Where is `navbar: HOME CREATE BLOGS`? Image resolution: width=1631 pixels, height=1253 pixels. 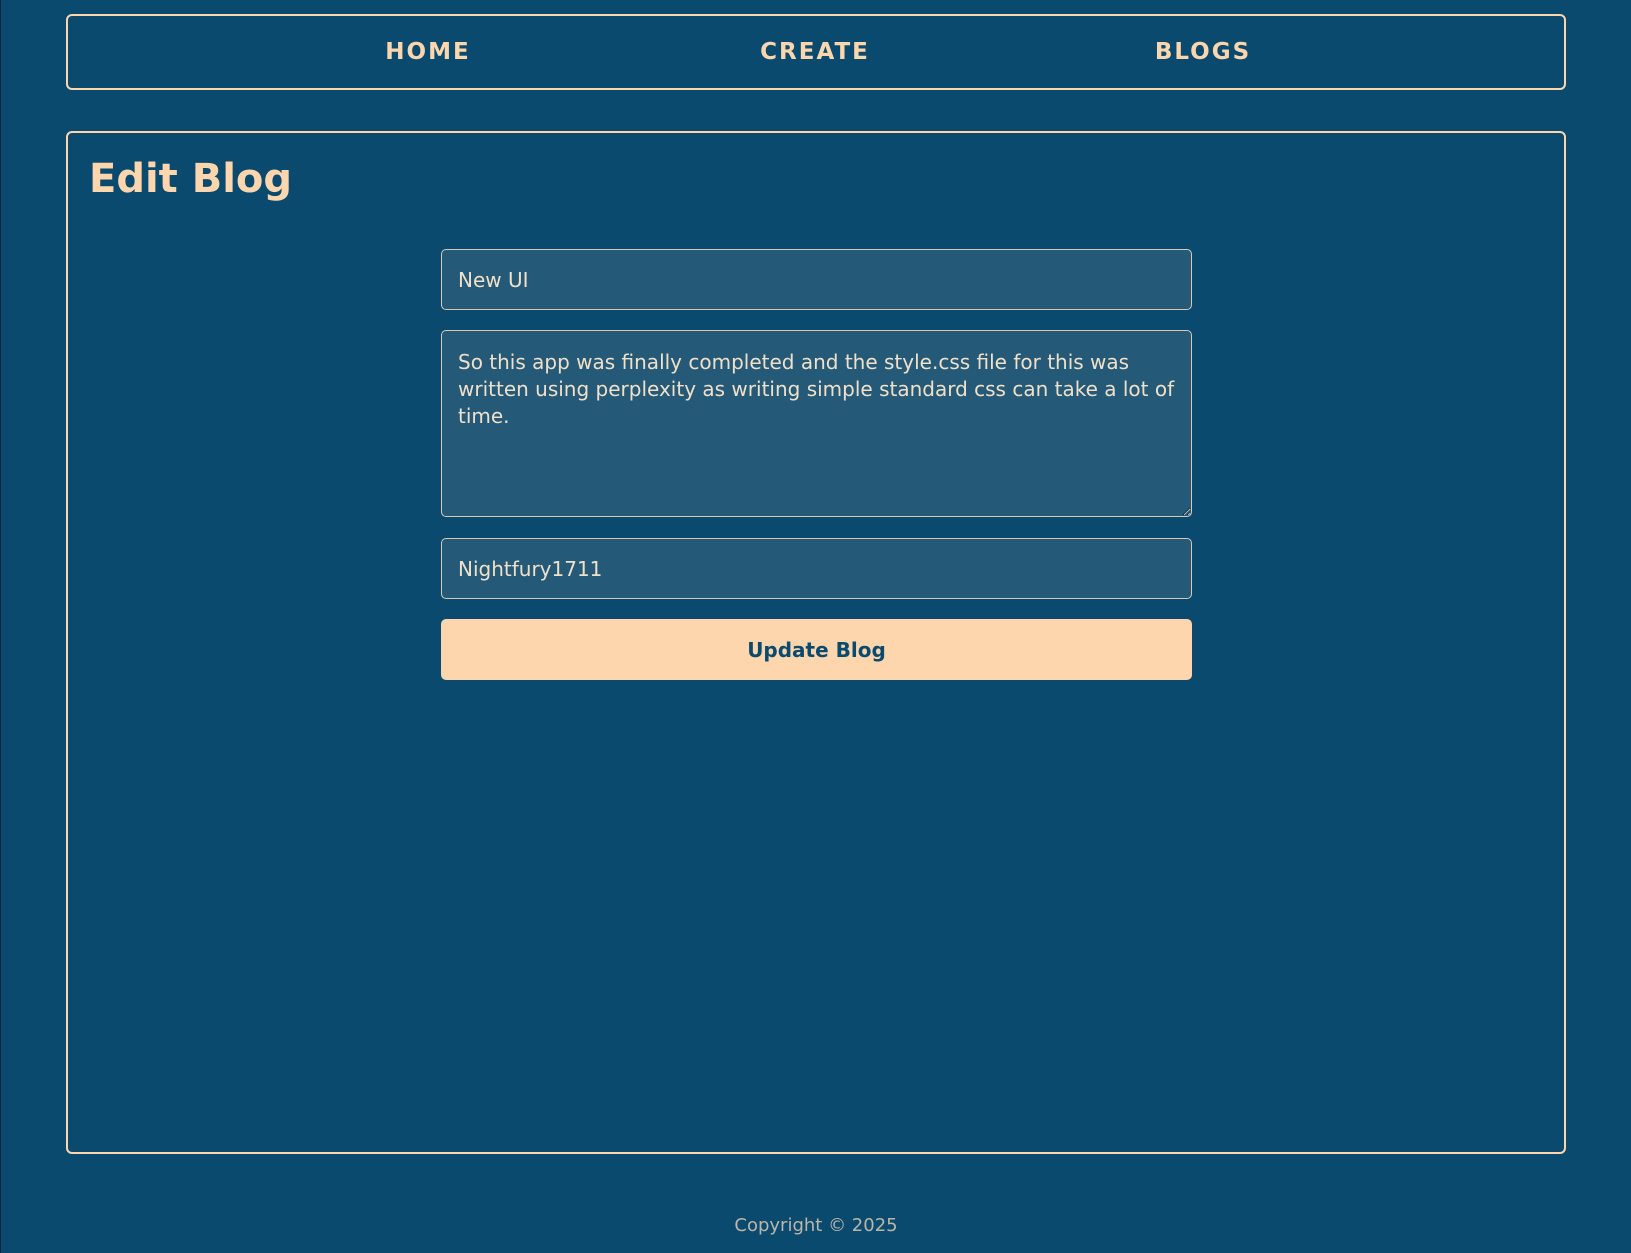
navbar: HOME CREATE BLOGS is located at coordinates (816, 52).